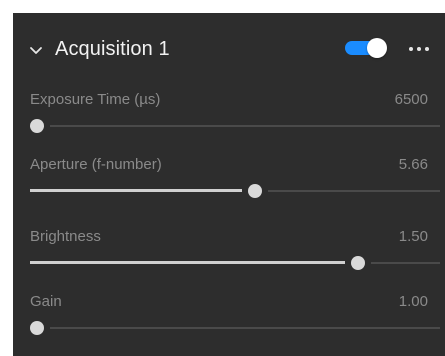 This screenshot has width=445, height=356. What do you see at coordinates (411, 99) in the screenshot?
I see `parameter-value: 6500` at bounding box center [411, 99].